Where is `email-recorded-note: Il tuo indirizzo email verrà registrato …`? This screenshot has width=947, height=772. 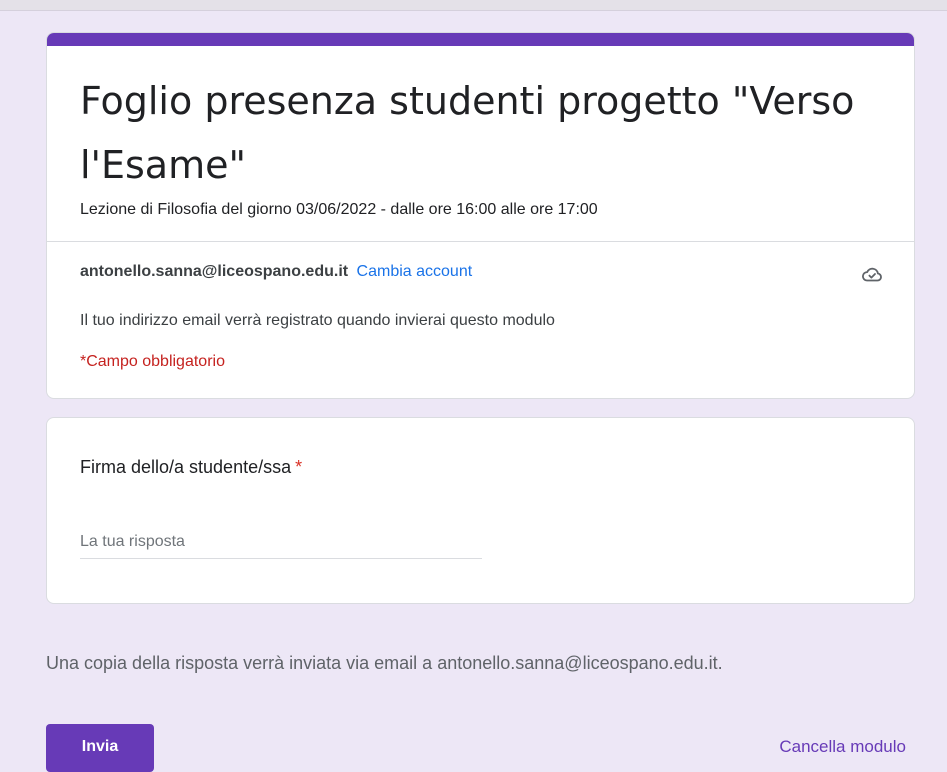
email-recorded-note: Il tuo indirizzo email verrà registrato … is located at coordinates (317, 320).